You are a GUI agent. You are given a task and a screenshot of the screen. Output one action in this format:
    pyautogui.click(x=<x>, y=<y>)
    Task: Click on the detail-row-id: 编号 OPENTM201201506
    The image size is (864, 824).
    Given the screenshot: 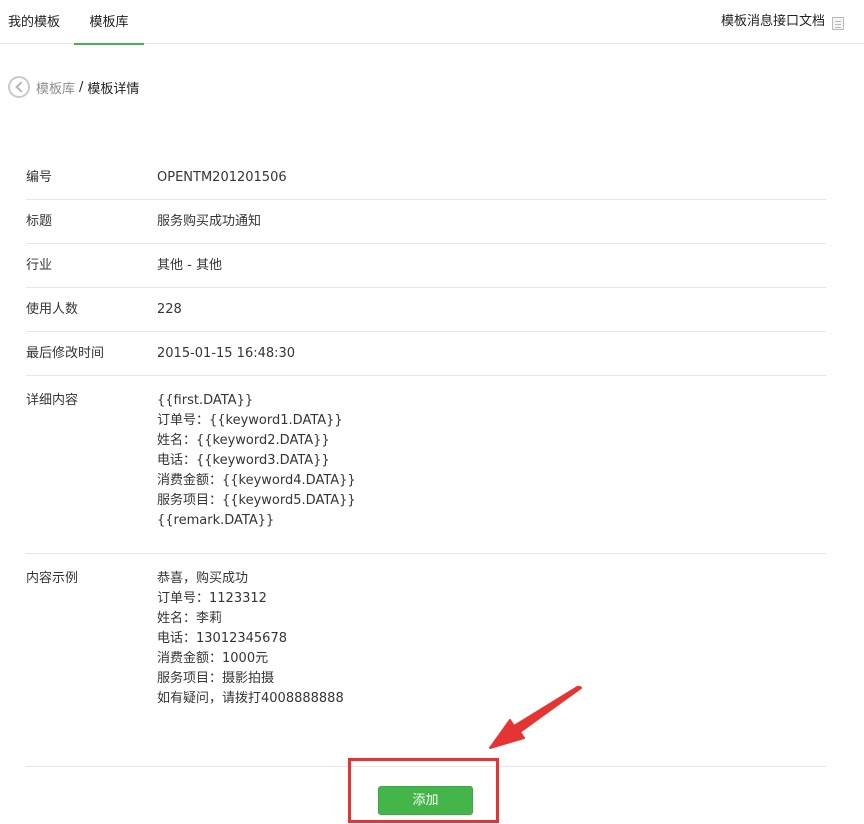 What is the action you would take?
    pyautogui.click(x=426, y=178)
    